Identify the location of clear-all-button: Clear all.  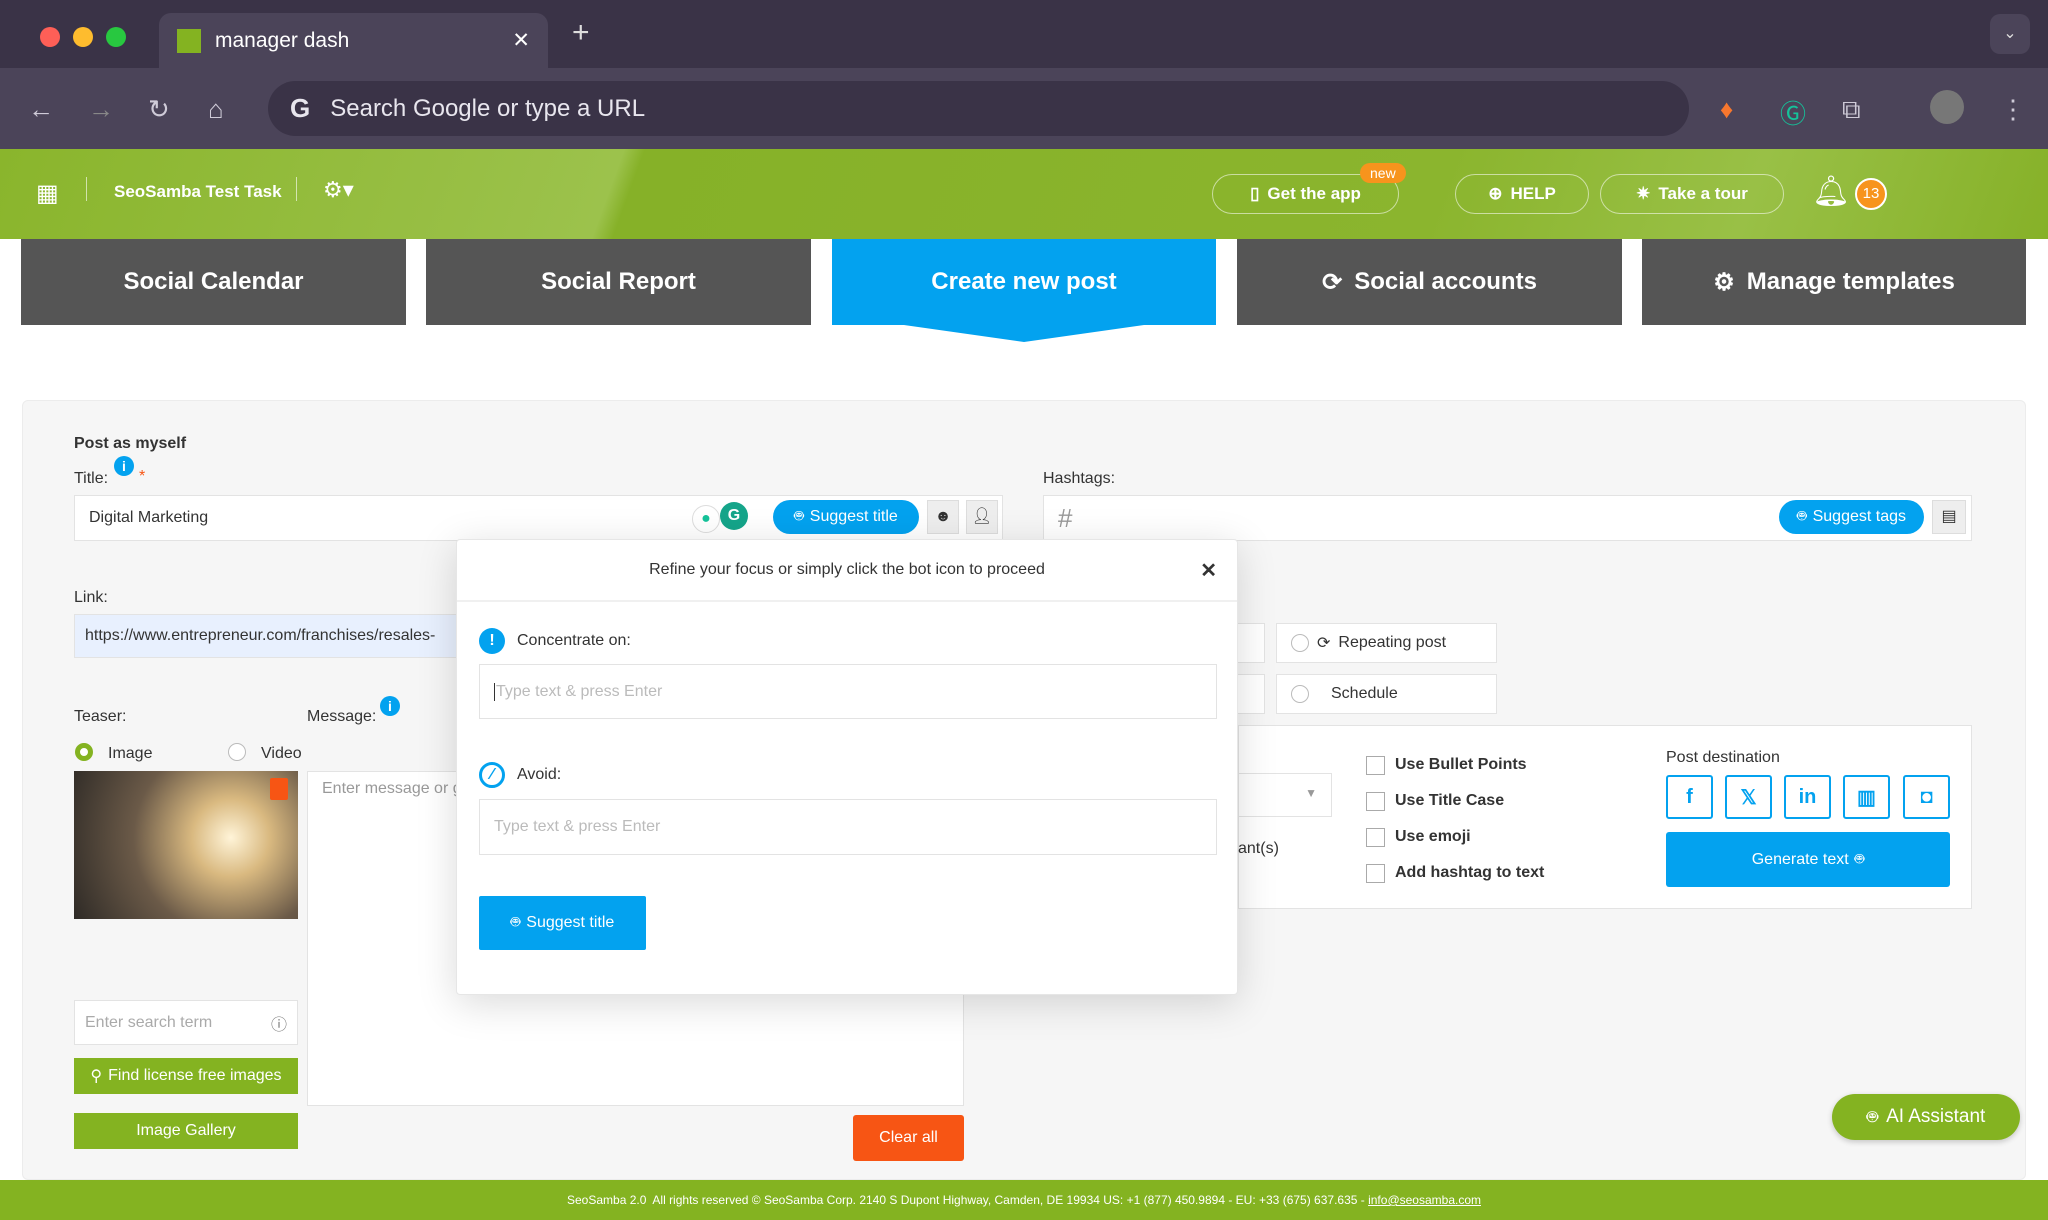
(908, 1138).